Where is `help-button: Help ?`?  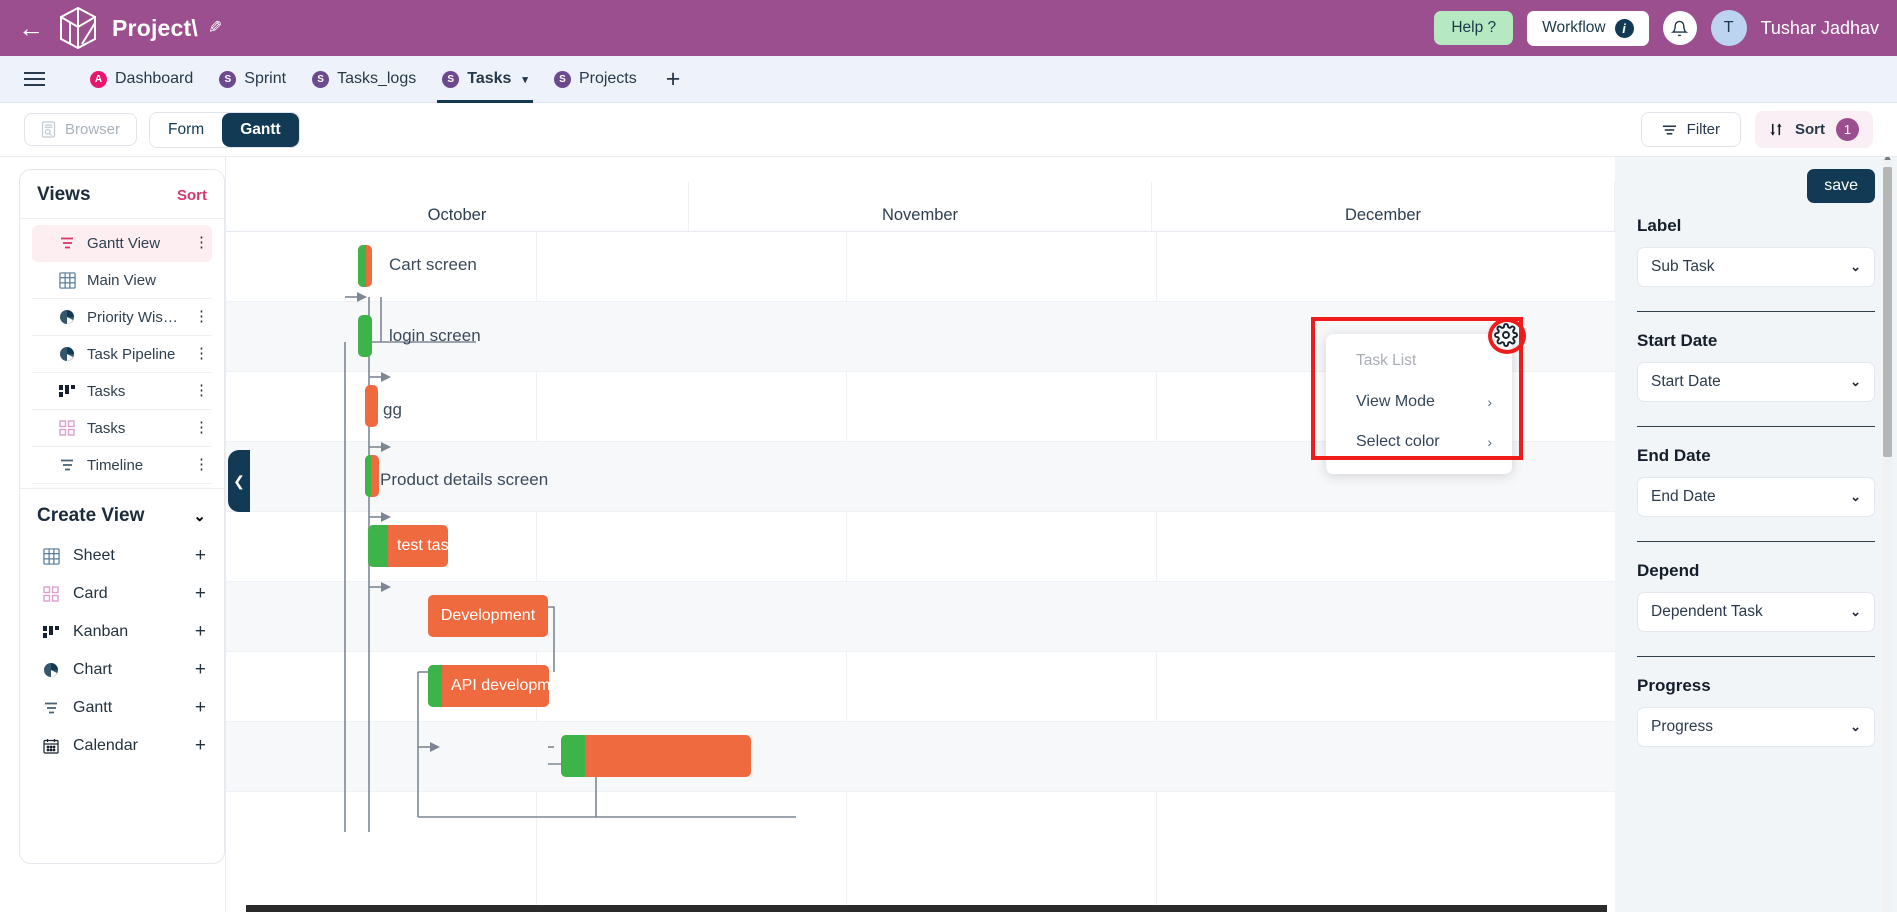
help-button: Help ? is located at coordinates (1474, 28).